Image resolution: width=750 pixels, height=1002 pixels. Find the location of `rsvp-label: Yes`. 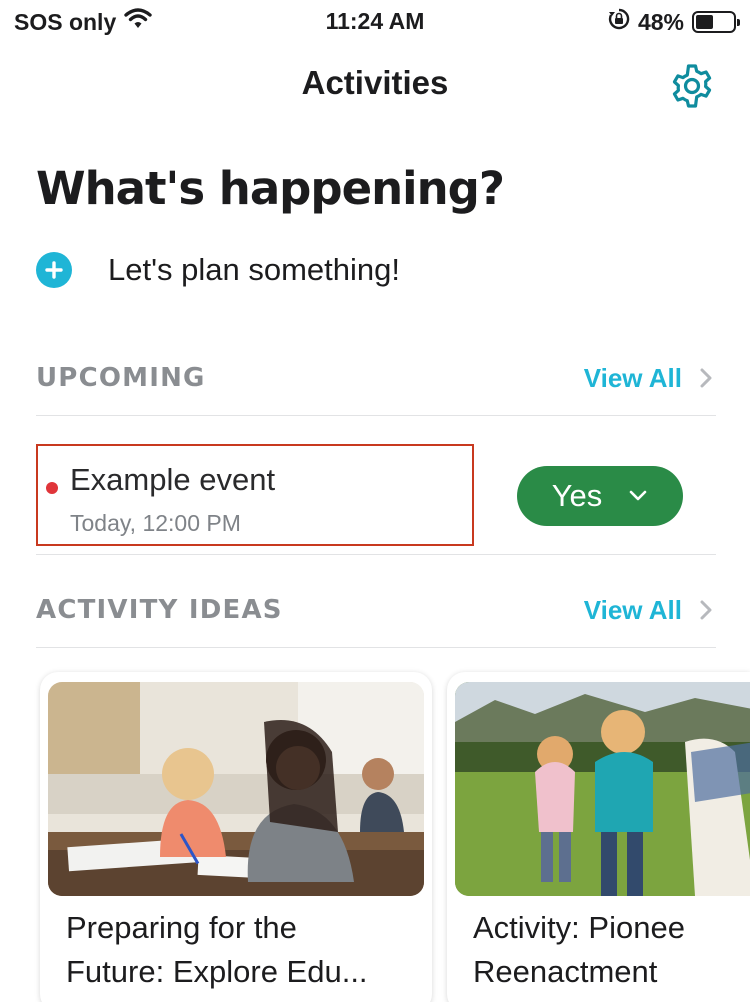

rsvp-label: Yes is located at coordinates (577, 495).